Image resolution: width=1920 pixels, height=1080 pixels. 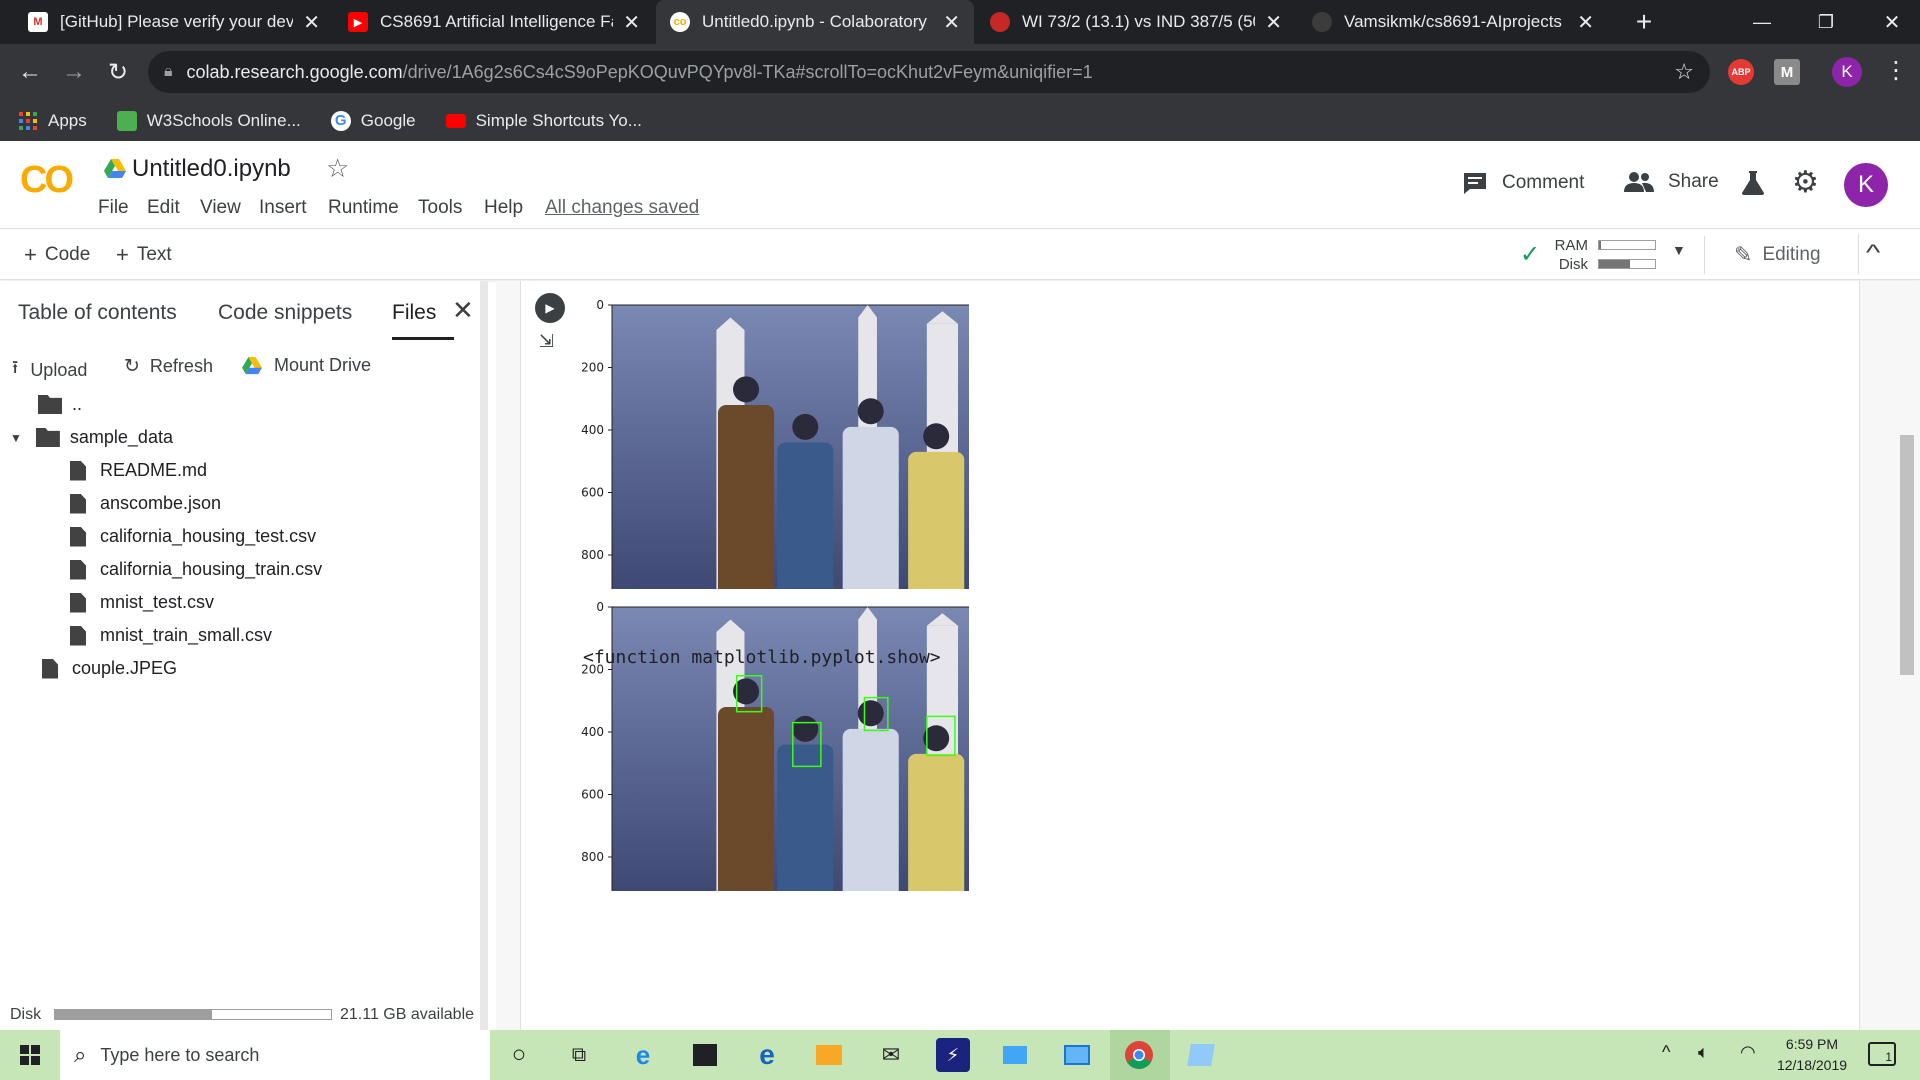 What do you see at coordinates (60, 404) in the screenshot?
I see `tree-parent-folder: ..` at bounding box center [60, 404].